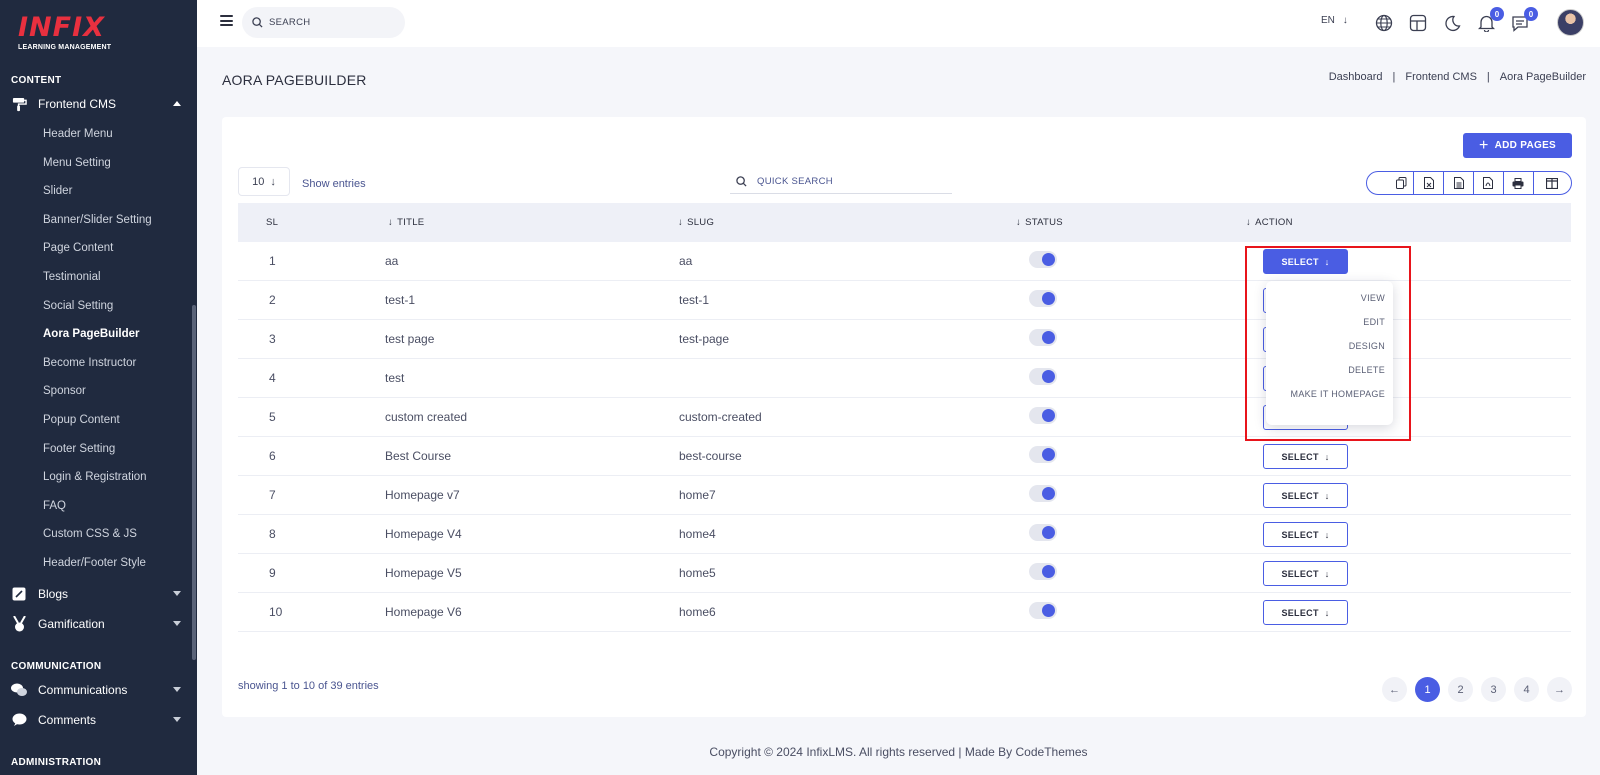 This screenshot has width=1600, height=775. What do you see at coordinates (1356, 77) in the screenshot?
I see `breadcrumb-dashboard: Dashboard` at bounding box center [1356, 77].